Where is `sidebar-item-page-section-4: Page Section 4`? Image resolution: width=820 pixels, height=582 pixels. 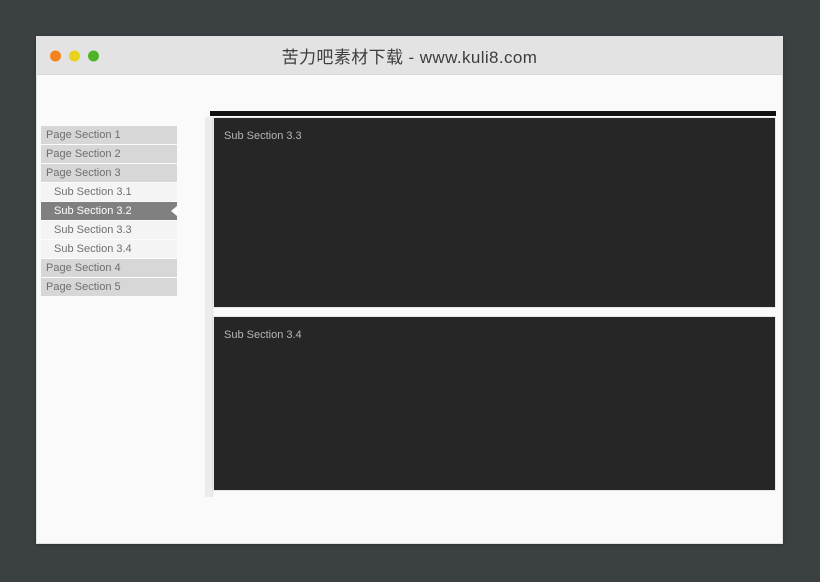 sidebar-item-page-section-4: Page Section 4 is located at coordinates (109, 268).